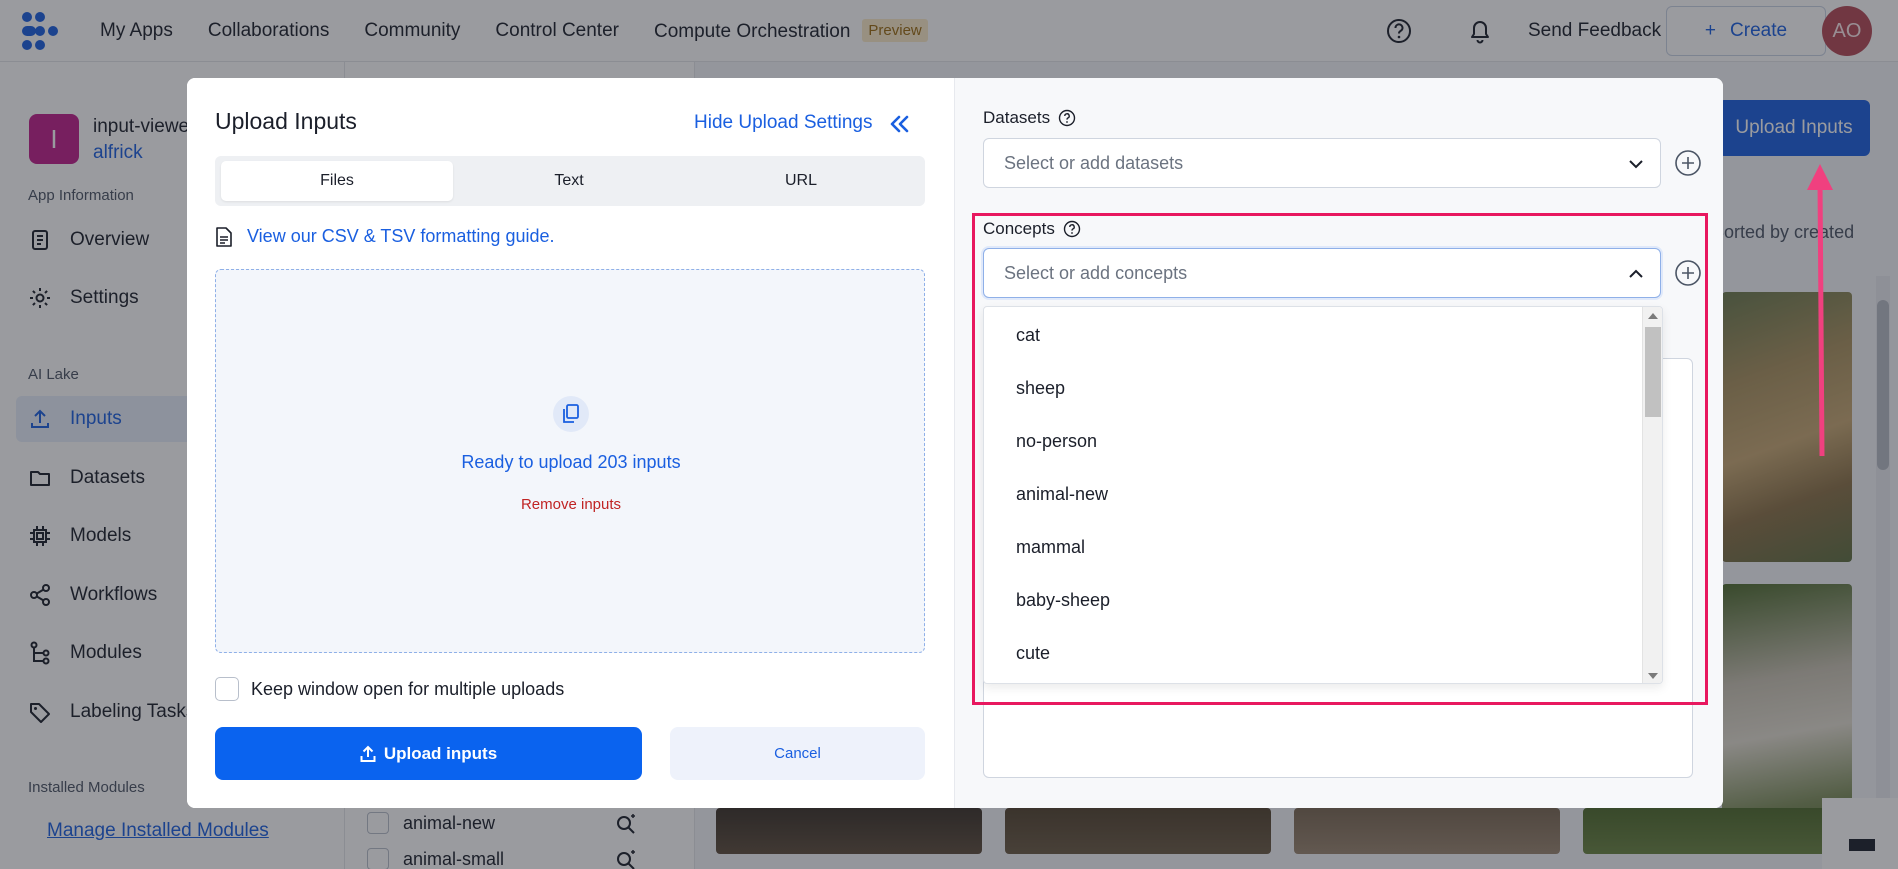 This screenshot has width=1898, height=869. Describe the element at coordinates (1688, 273) in the screenshot. I see `add-concept-icon` at that location.